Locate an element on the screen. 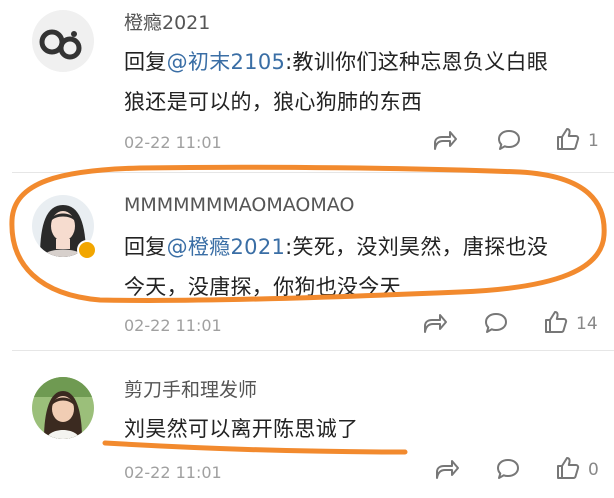 The height and width of the screenshot is (498, 614). comment-text-line: 回复@初末2105:教训你们这种忘恩负义白眼 is located at coordinates (336, 61).